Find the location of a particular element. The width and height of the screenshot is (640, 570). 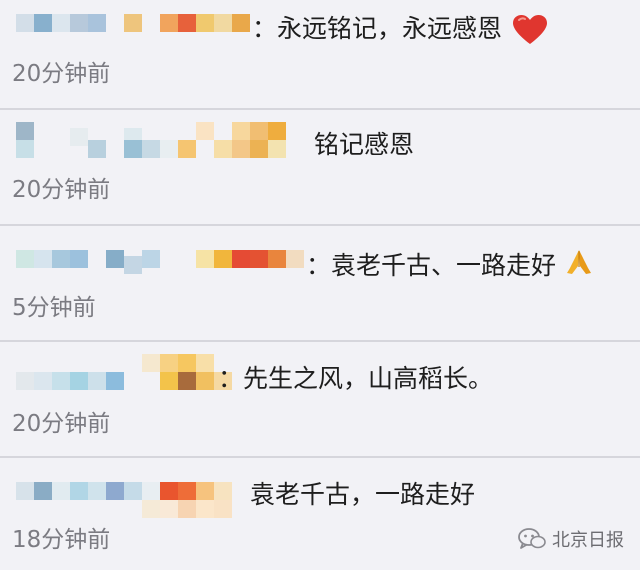

comment-text: 铭记感恩 is located at coordinates (364, 144).